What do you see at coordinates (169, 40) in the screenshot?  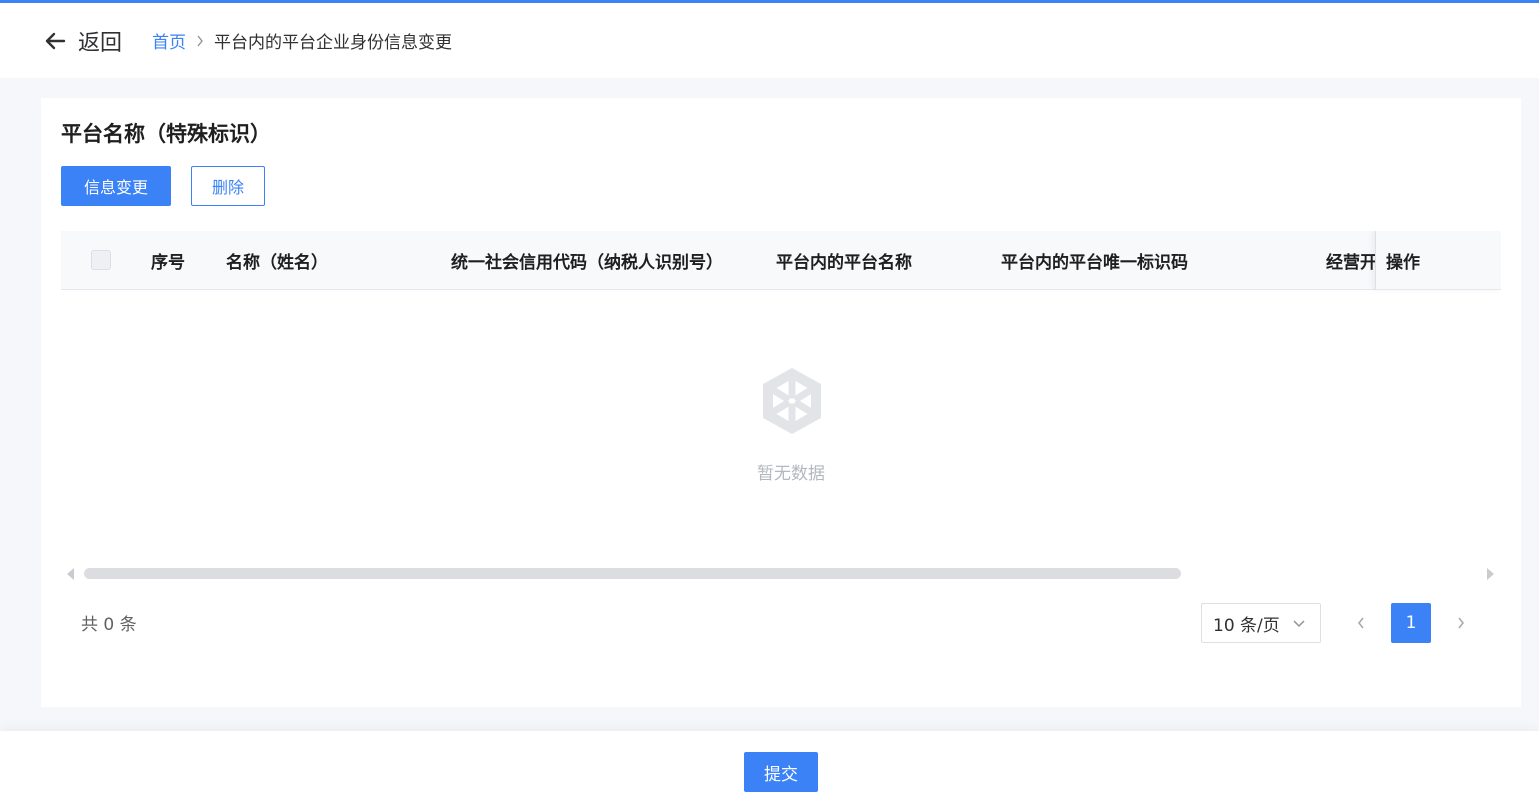 I see `breadcrumb-home: 首页` at bounding box center [169, 40].